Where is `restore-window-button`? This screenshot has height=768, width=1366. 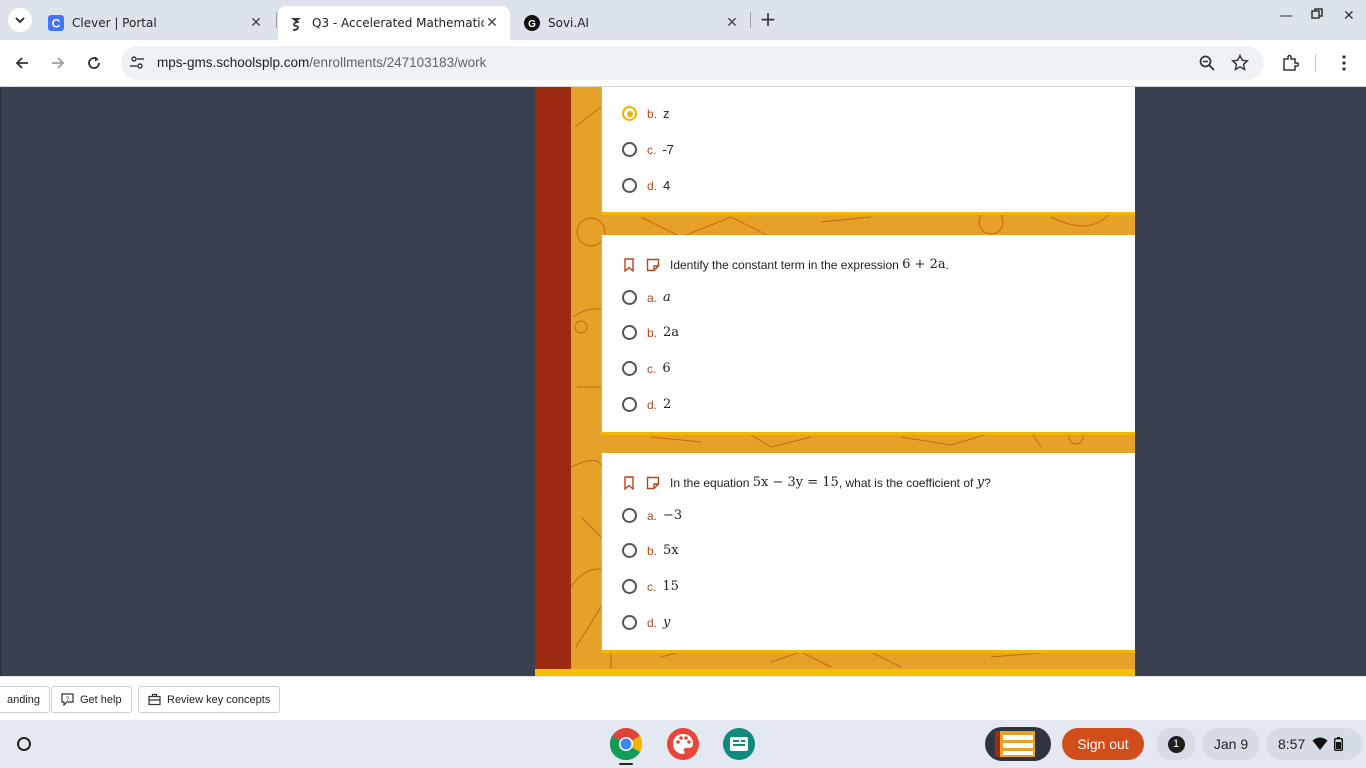 restore-window-button is located at coordinates (1317, 16).